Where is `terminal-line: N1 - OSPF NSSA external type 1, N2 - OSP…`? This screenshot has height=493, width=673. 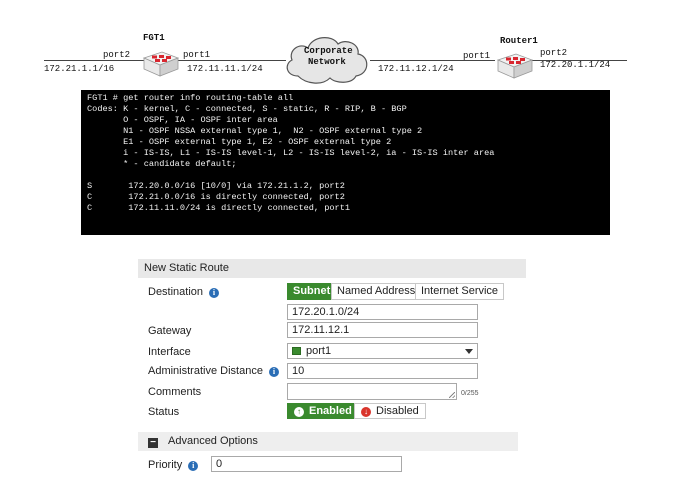
terminal-line: N1 - OSPF NSSA external type 1, N2 - OSP… is located at coordinates (255, 131).